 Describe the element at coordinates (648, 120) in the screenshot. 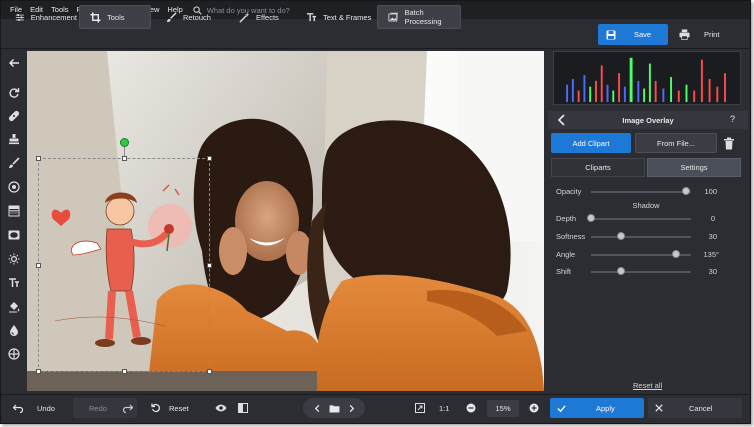

I see `panel-title: Image Overlay` at that location.